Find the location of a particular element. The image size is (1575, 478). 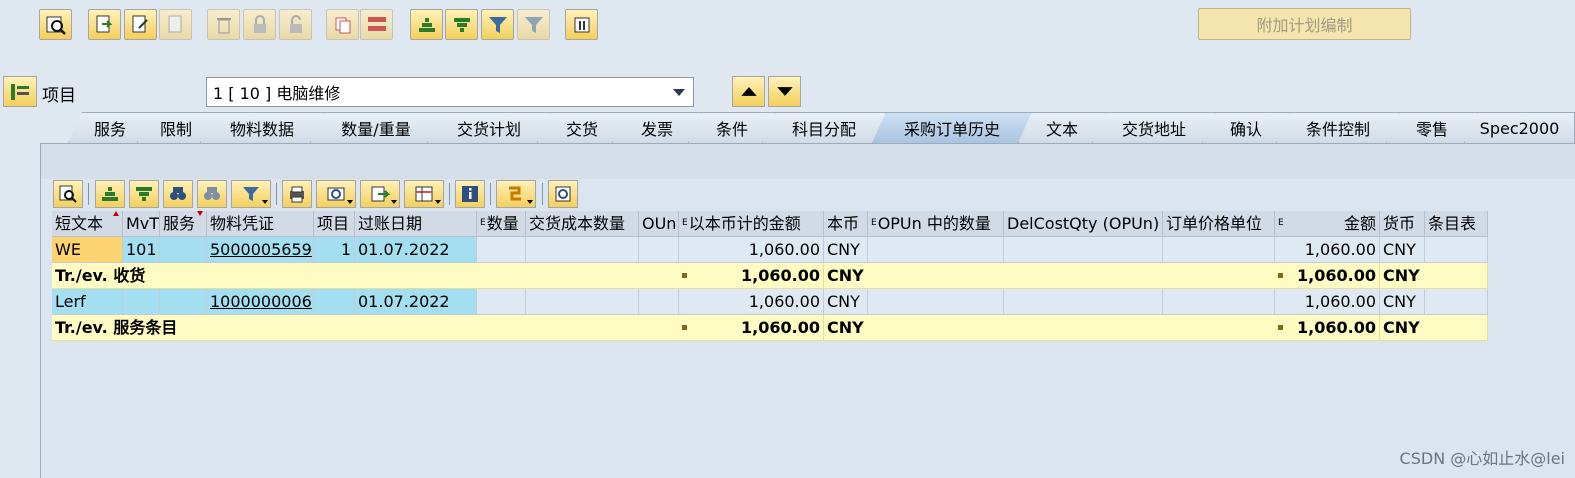

tab-conditions: 条件 is located at coordinates (732, 127).